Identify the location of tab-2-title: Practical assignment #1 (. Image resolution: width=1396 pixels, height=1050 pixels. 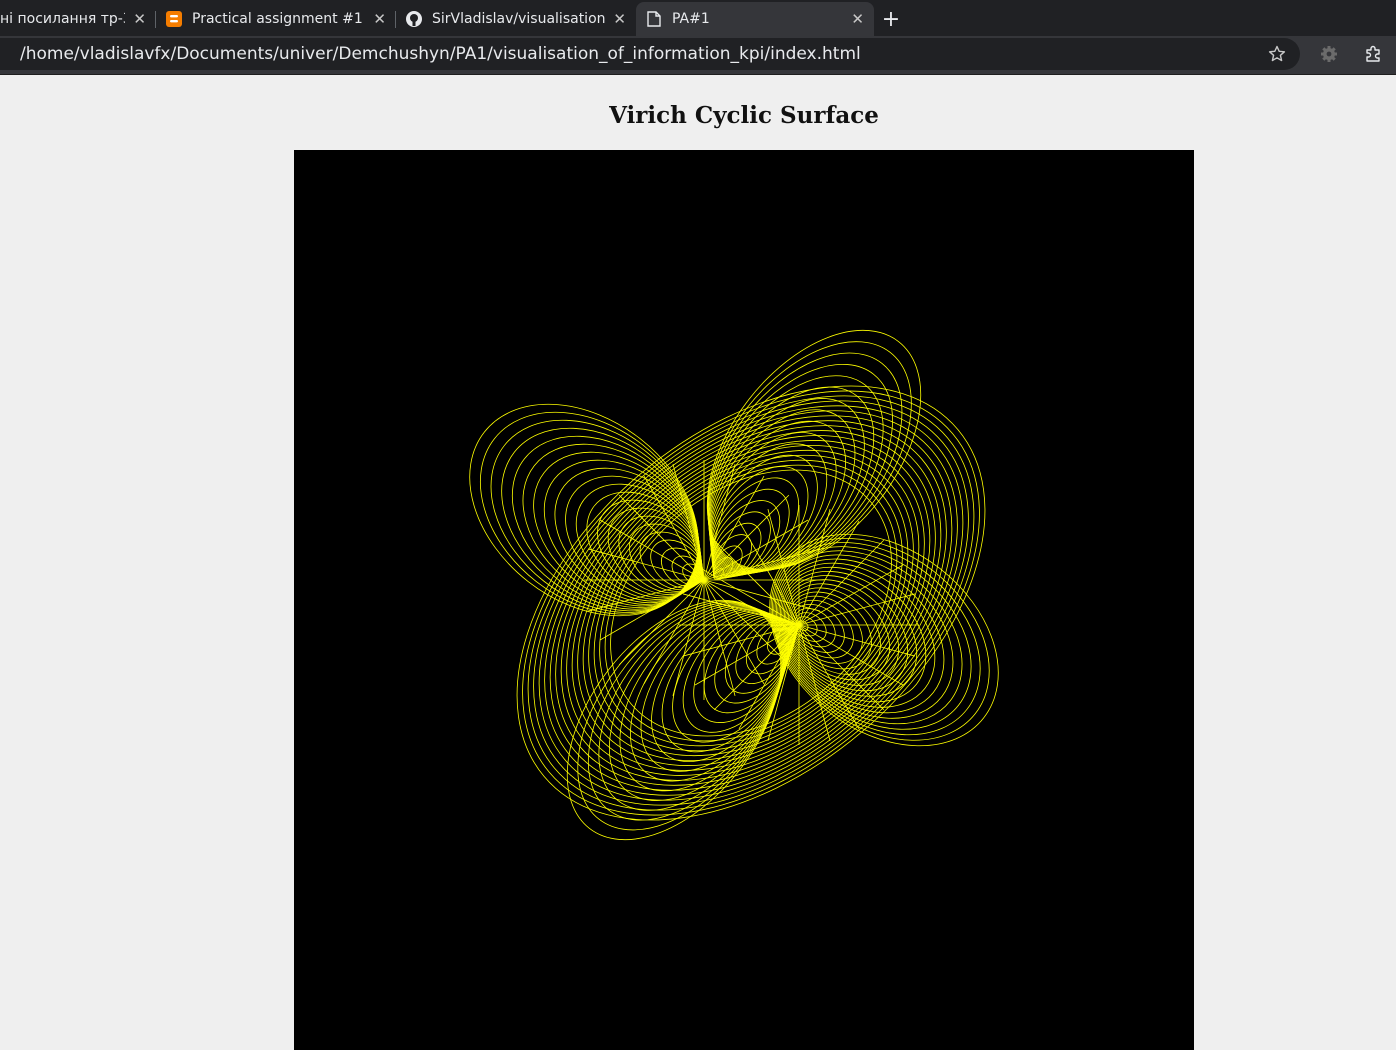
(279, 19).